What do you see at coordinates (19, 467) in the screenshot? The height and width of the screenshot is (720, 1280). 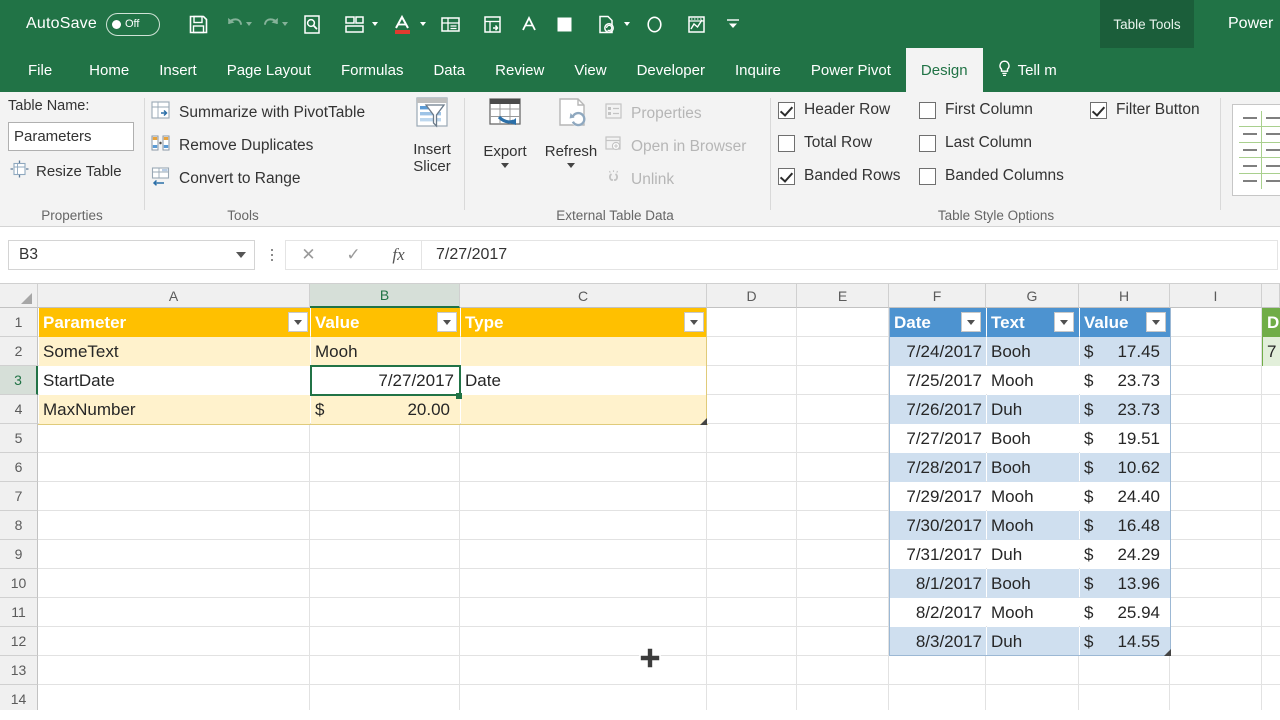 I see `row-header-6: 6` at bounding box center [19, 467].